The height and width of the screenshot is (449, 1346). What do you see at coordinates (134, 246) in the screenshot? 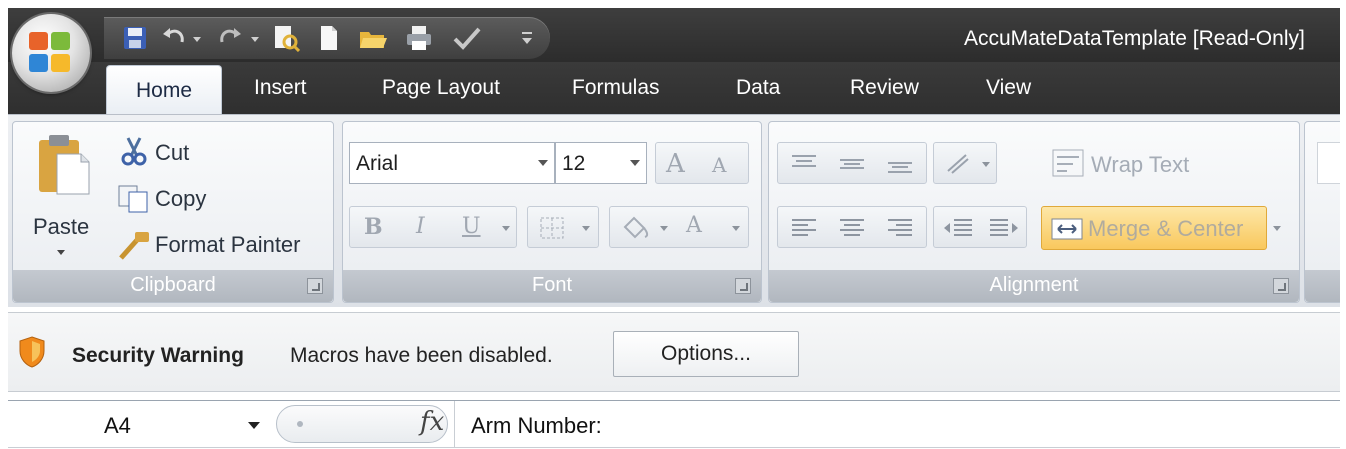
I see `format-painter-icon` at bounding box center [134, 246].